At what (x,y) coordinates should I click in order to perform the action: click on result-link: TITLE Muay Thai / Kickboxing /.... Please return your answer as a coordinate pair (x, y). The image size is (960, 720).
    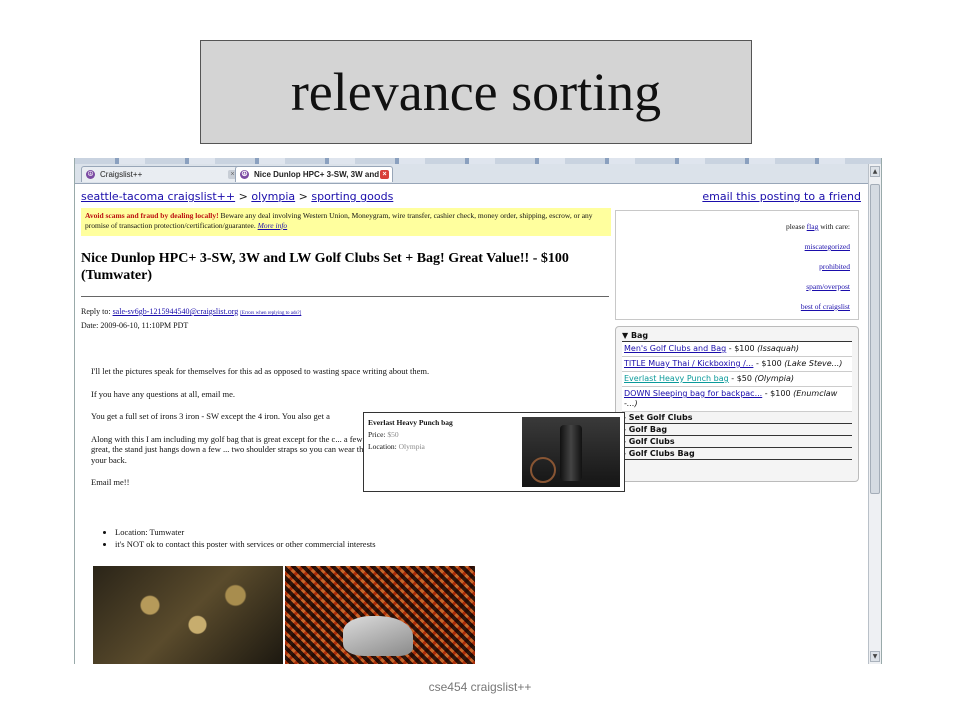
    Looking at the image, I should click on (688, 363).